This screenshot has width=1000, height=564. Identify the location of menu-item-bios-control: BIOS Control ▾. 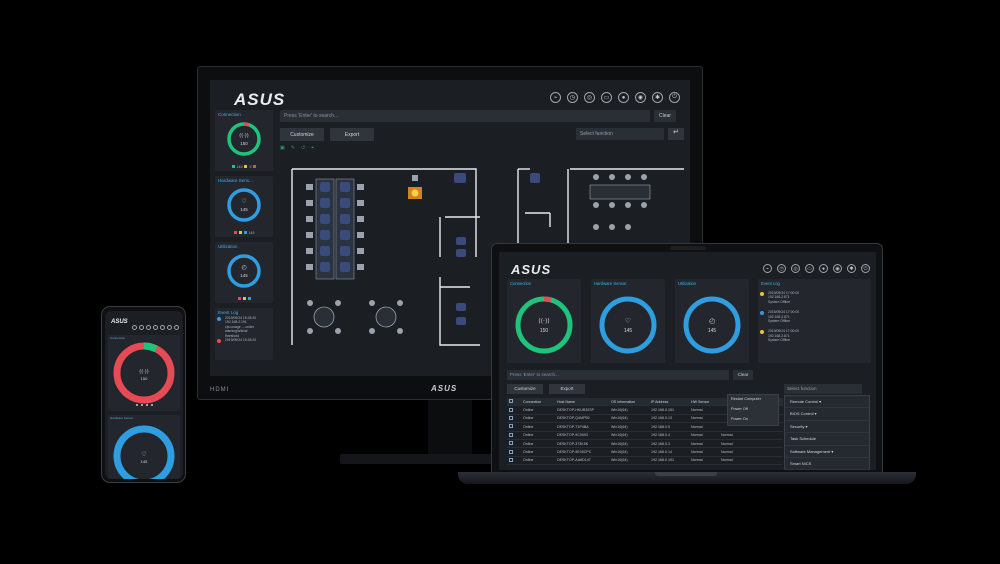
(827, 414).